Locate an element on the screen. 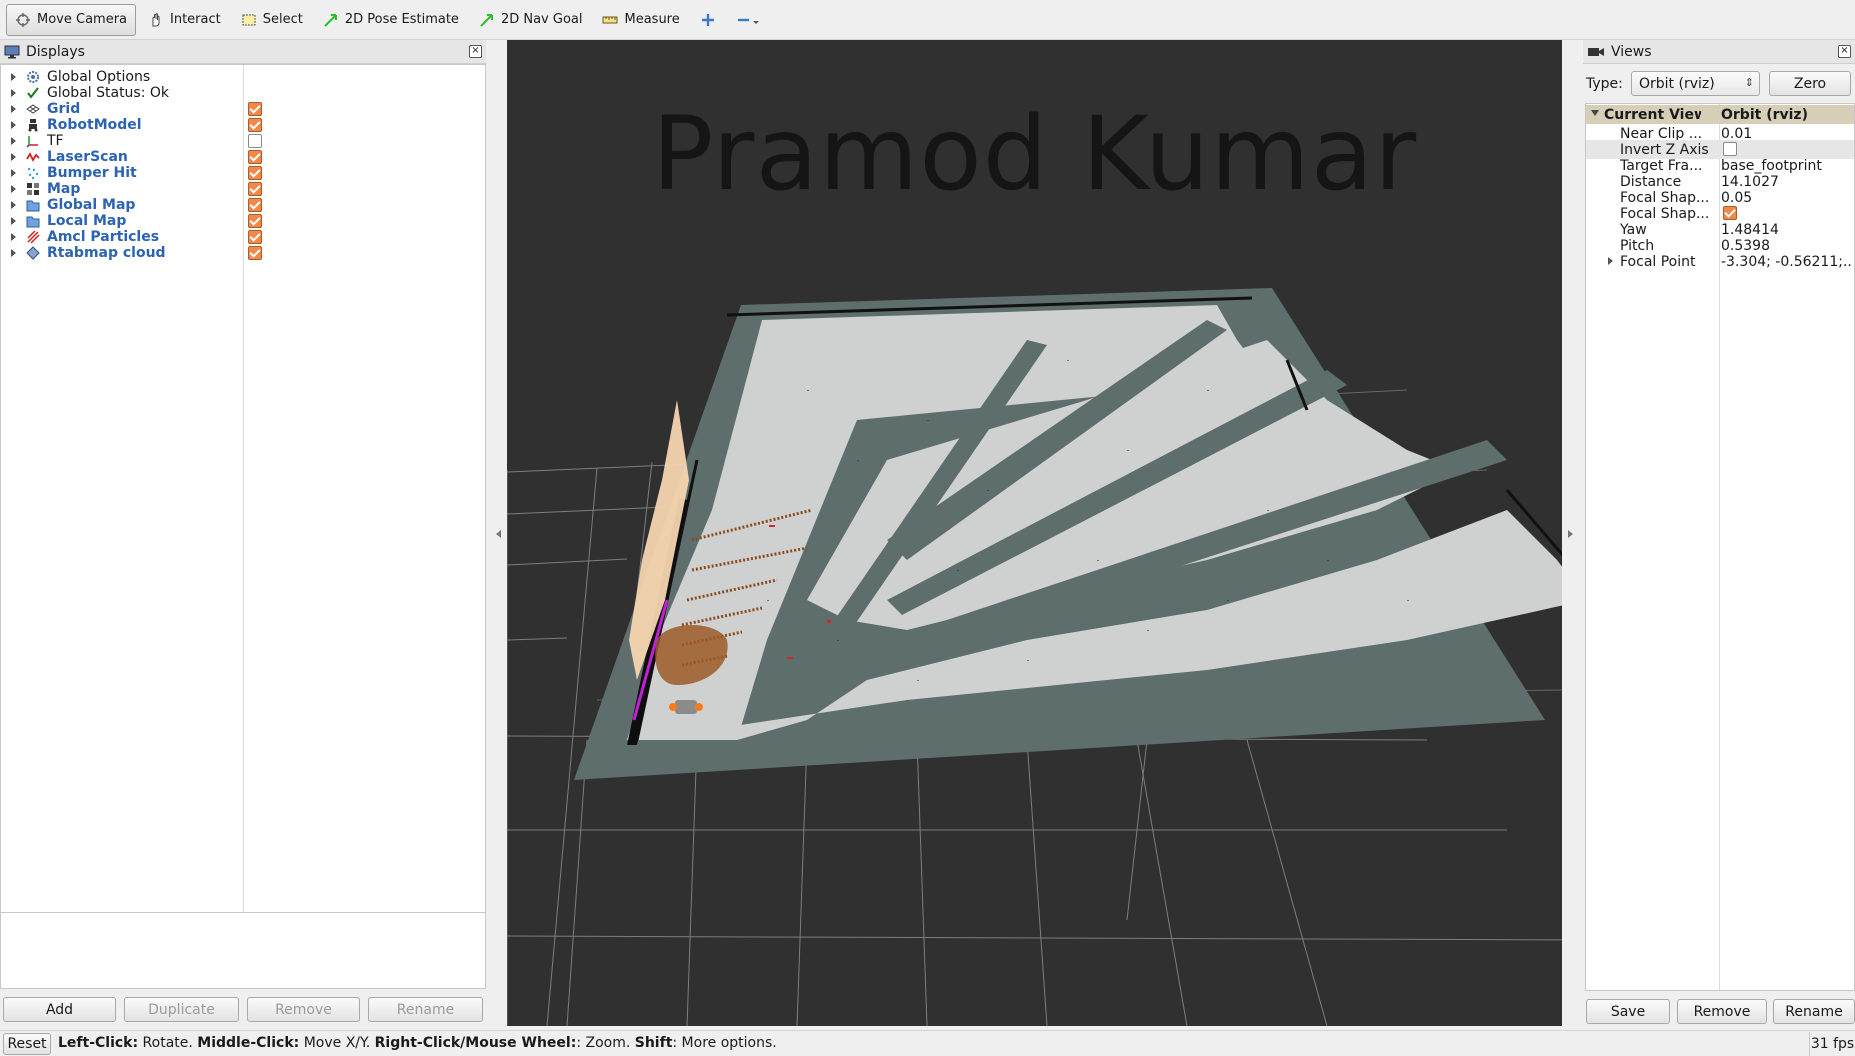 The height and width of the screenshot is (1056, 1855). add-tool-button is located at coordinates (708, 20).